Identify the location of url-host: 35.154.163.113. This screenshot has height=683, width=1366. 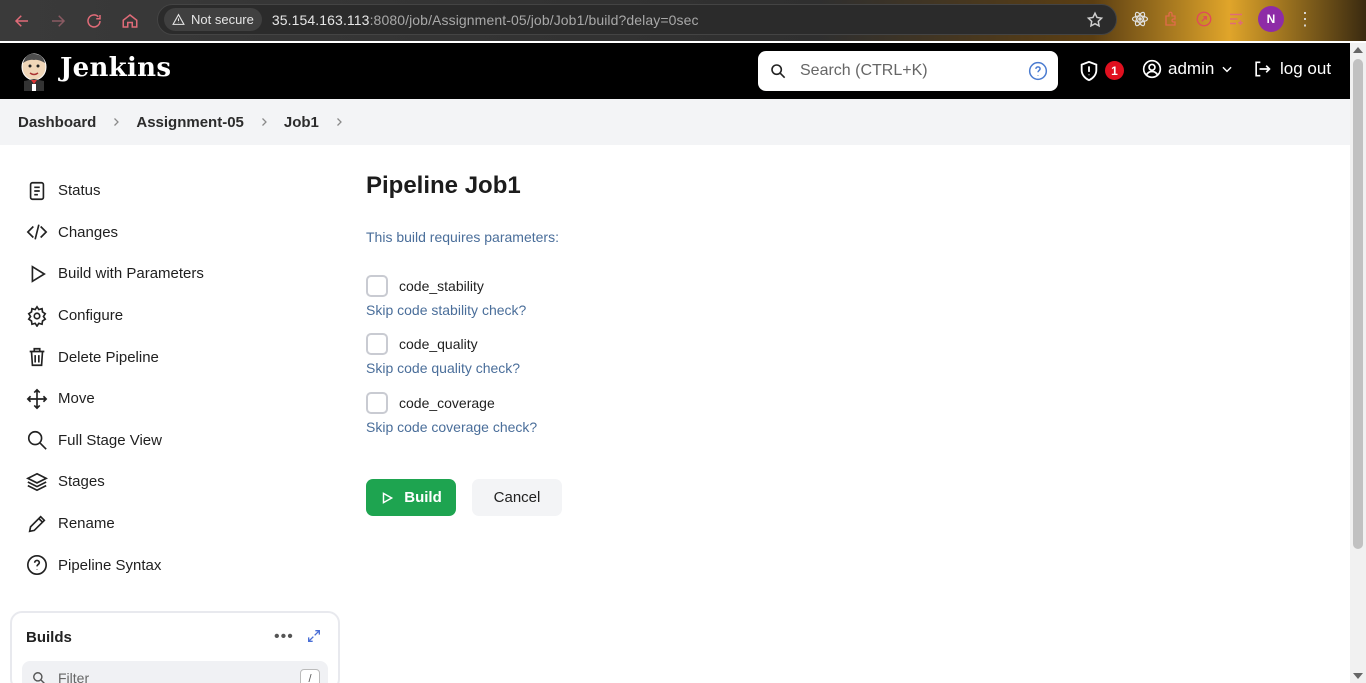
(320, 19).